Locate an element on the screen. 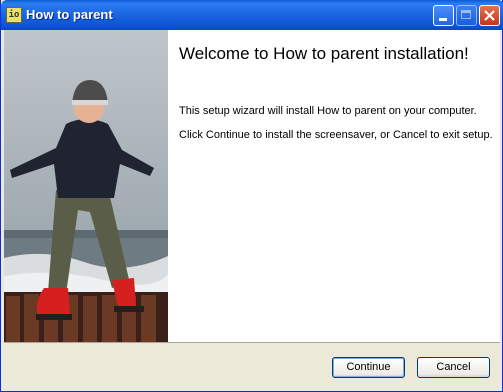  window-title: How to parent is located at coordinates (69, 14).